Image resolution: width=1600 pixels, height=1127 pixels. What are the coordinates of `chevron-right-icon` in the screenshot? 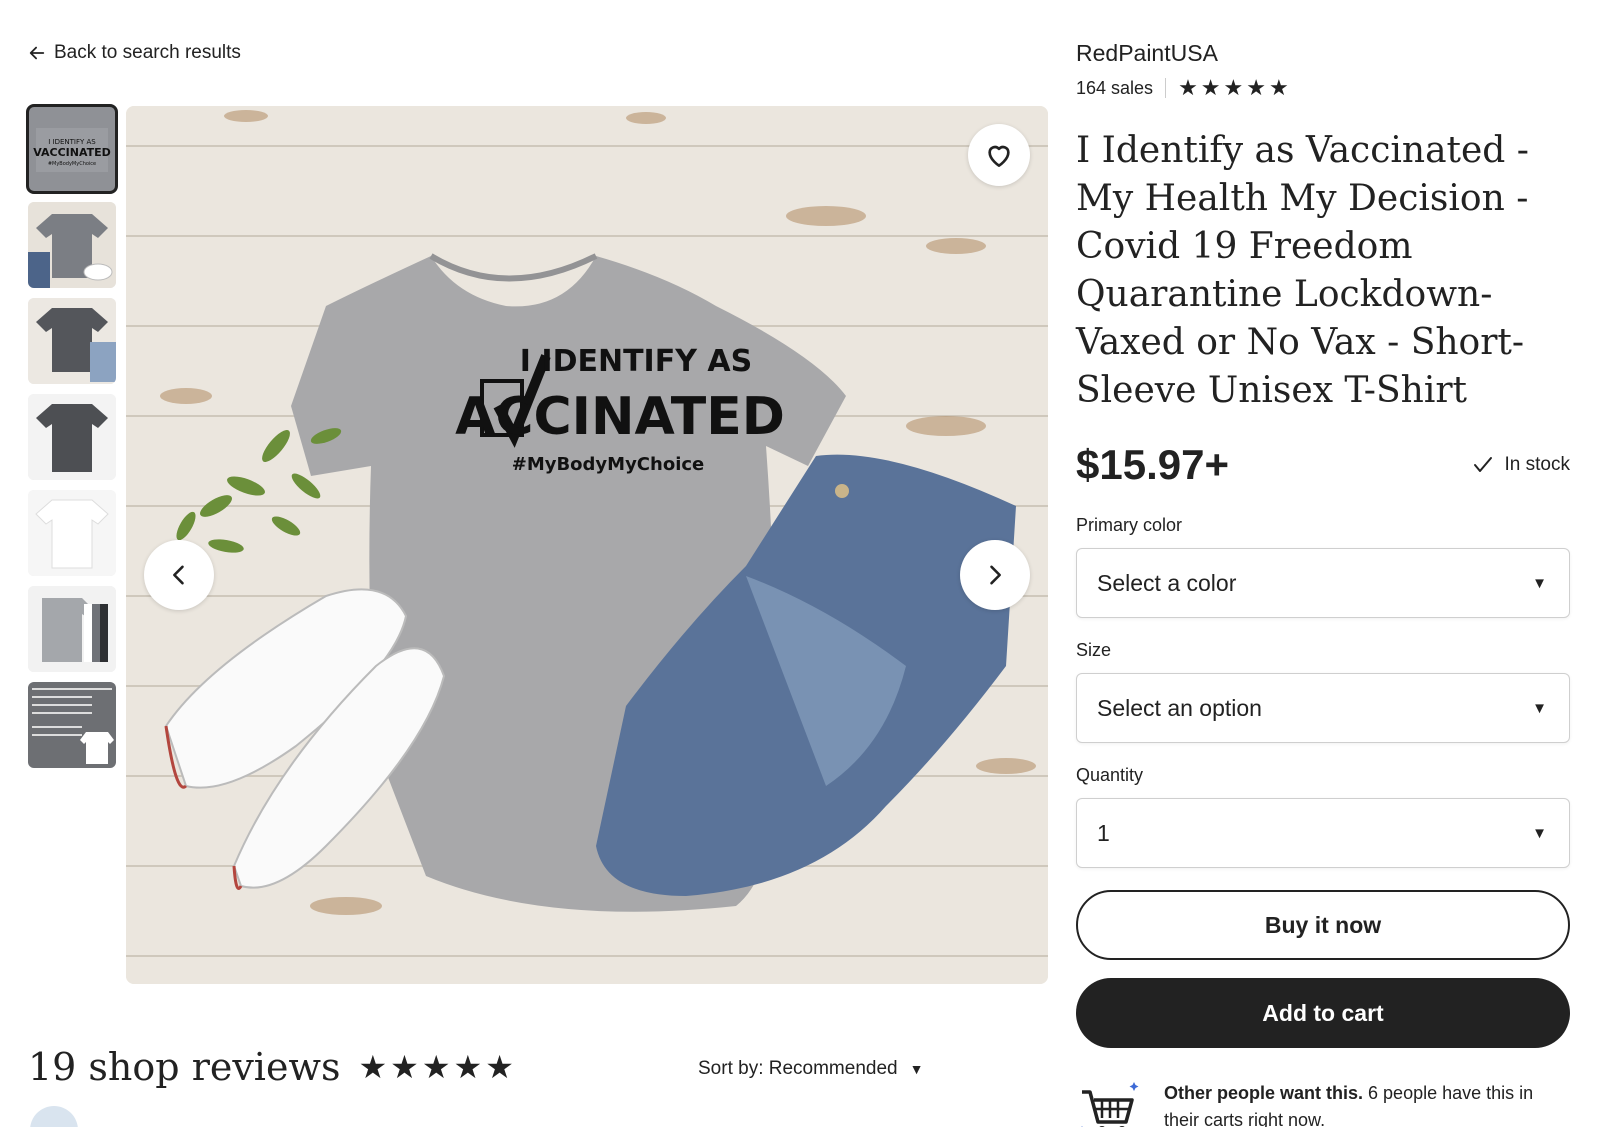 It's located at (995, 575).